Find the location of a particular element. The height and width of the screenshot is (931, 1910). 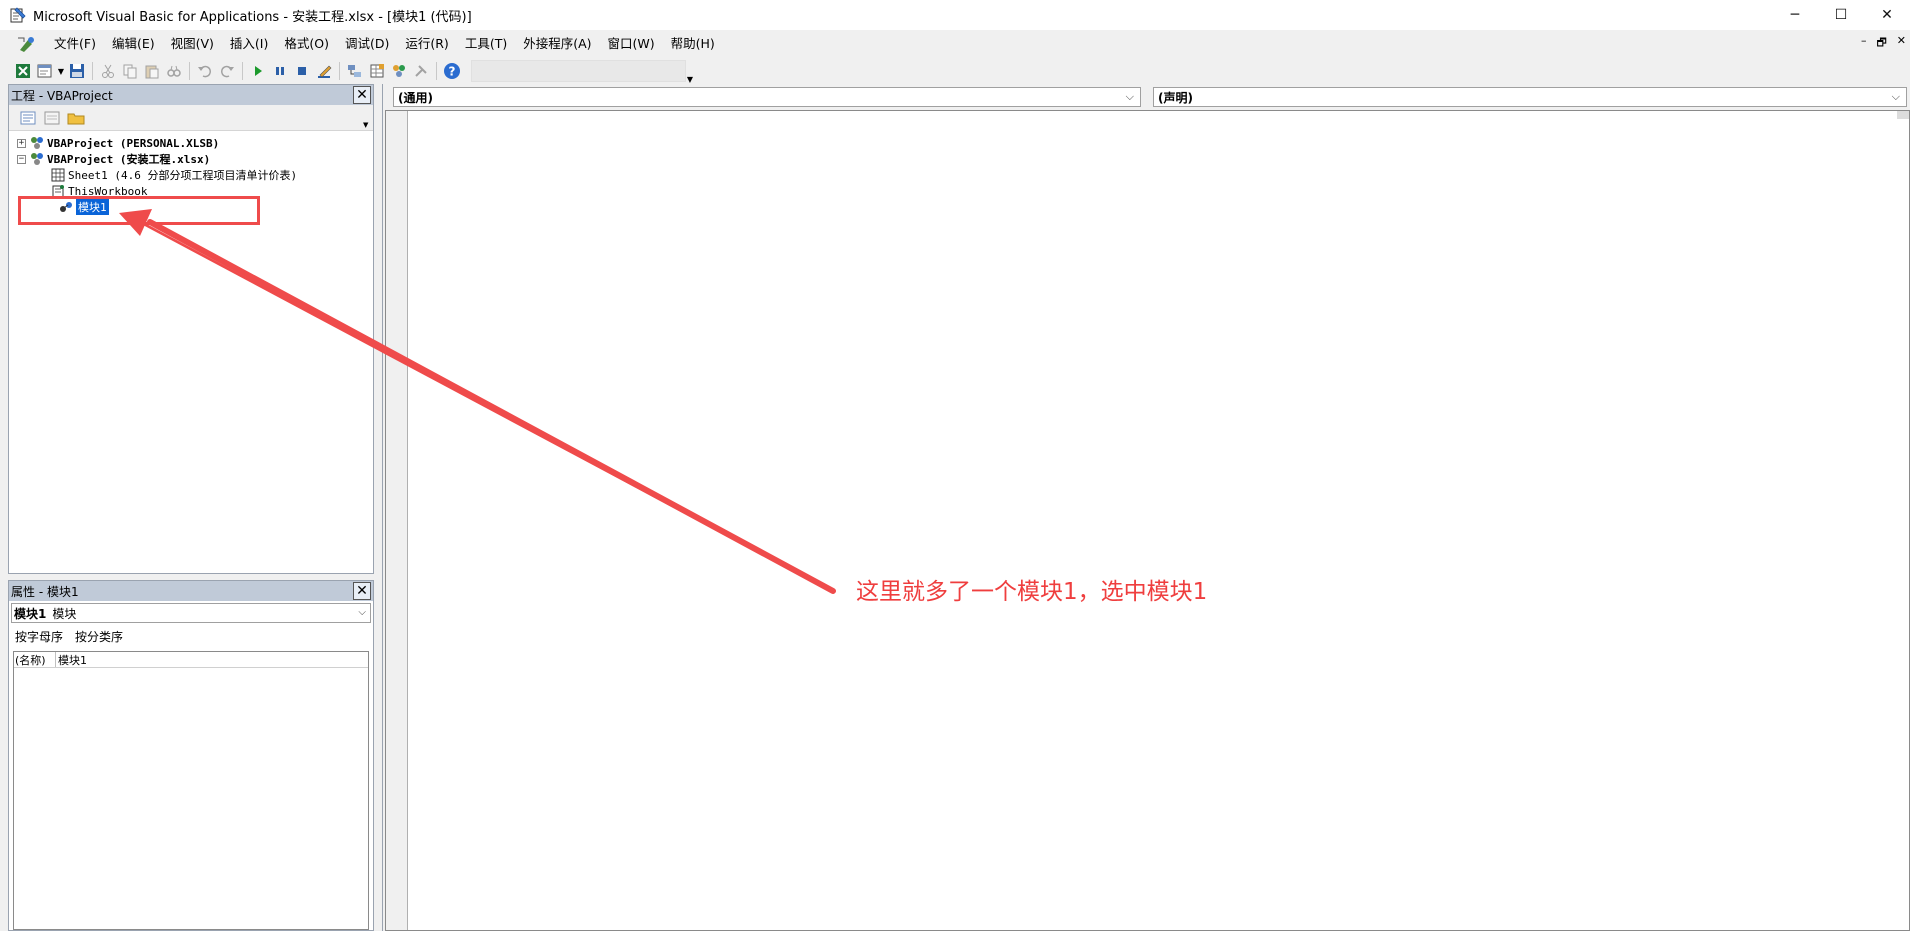

insert-userform-button is located at coordinates (45, 71).